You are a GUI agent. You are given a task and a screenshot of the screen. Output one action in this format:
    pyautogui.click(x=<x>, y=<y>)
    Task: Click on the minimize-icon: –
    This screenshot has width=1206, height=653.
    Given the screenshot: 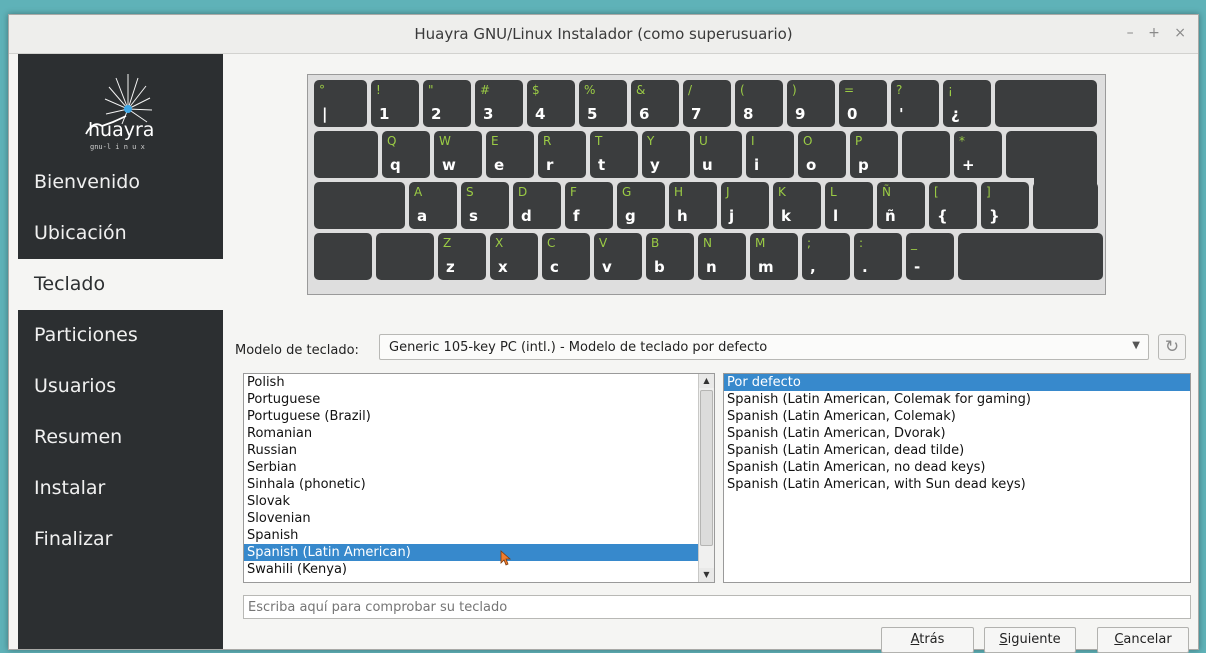 What is the action you would take?
    pyautogui.click(x=1130, y=33)
    